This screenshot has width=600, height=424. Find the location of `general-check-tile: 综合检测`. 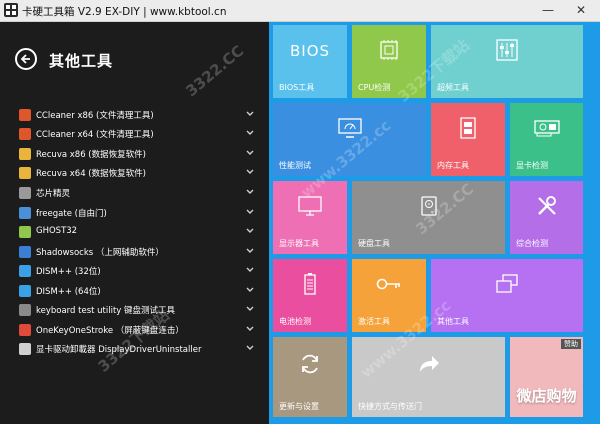

general-check-tile: 综合检测 is located at coordinates (546, 217).